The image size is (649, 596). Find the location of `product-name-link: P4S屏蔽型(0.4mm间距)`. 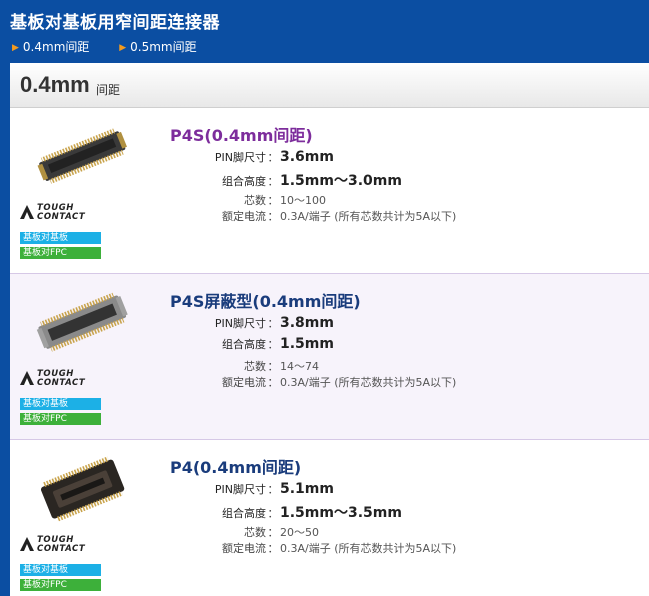

product-name-link: P4S屏蔽型(0.4mm间距) is located at coordinates (265, 300).